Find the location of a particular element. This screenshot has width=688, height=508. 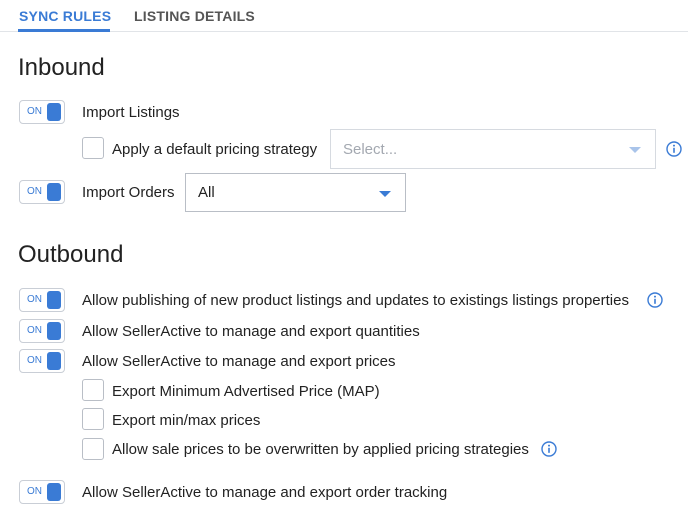

publishing-toggle: ON is located at coordinates (42, 300).